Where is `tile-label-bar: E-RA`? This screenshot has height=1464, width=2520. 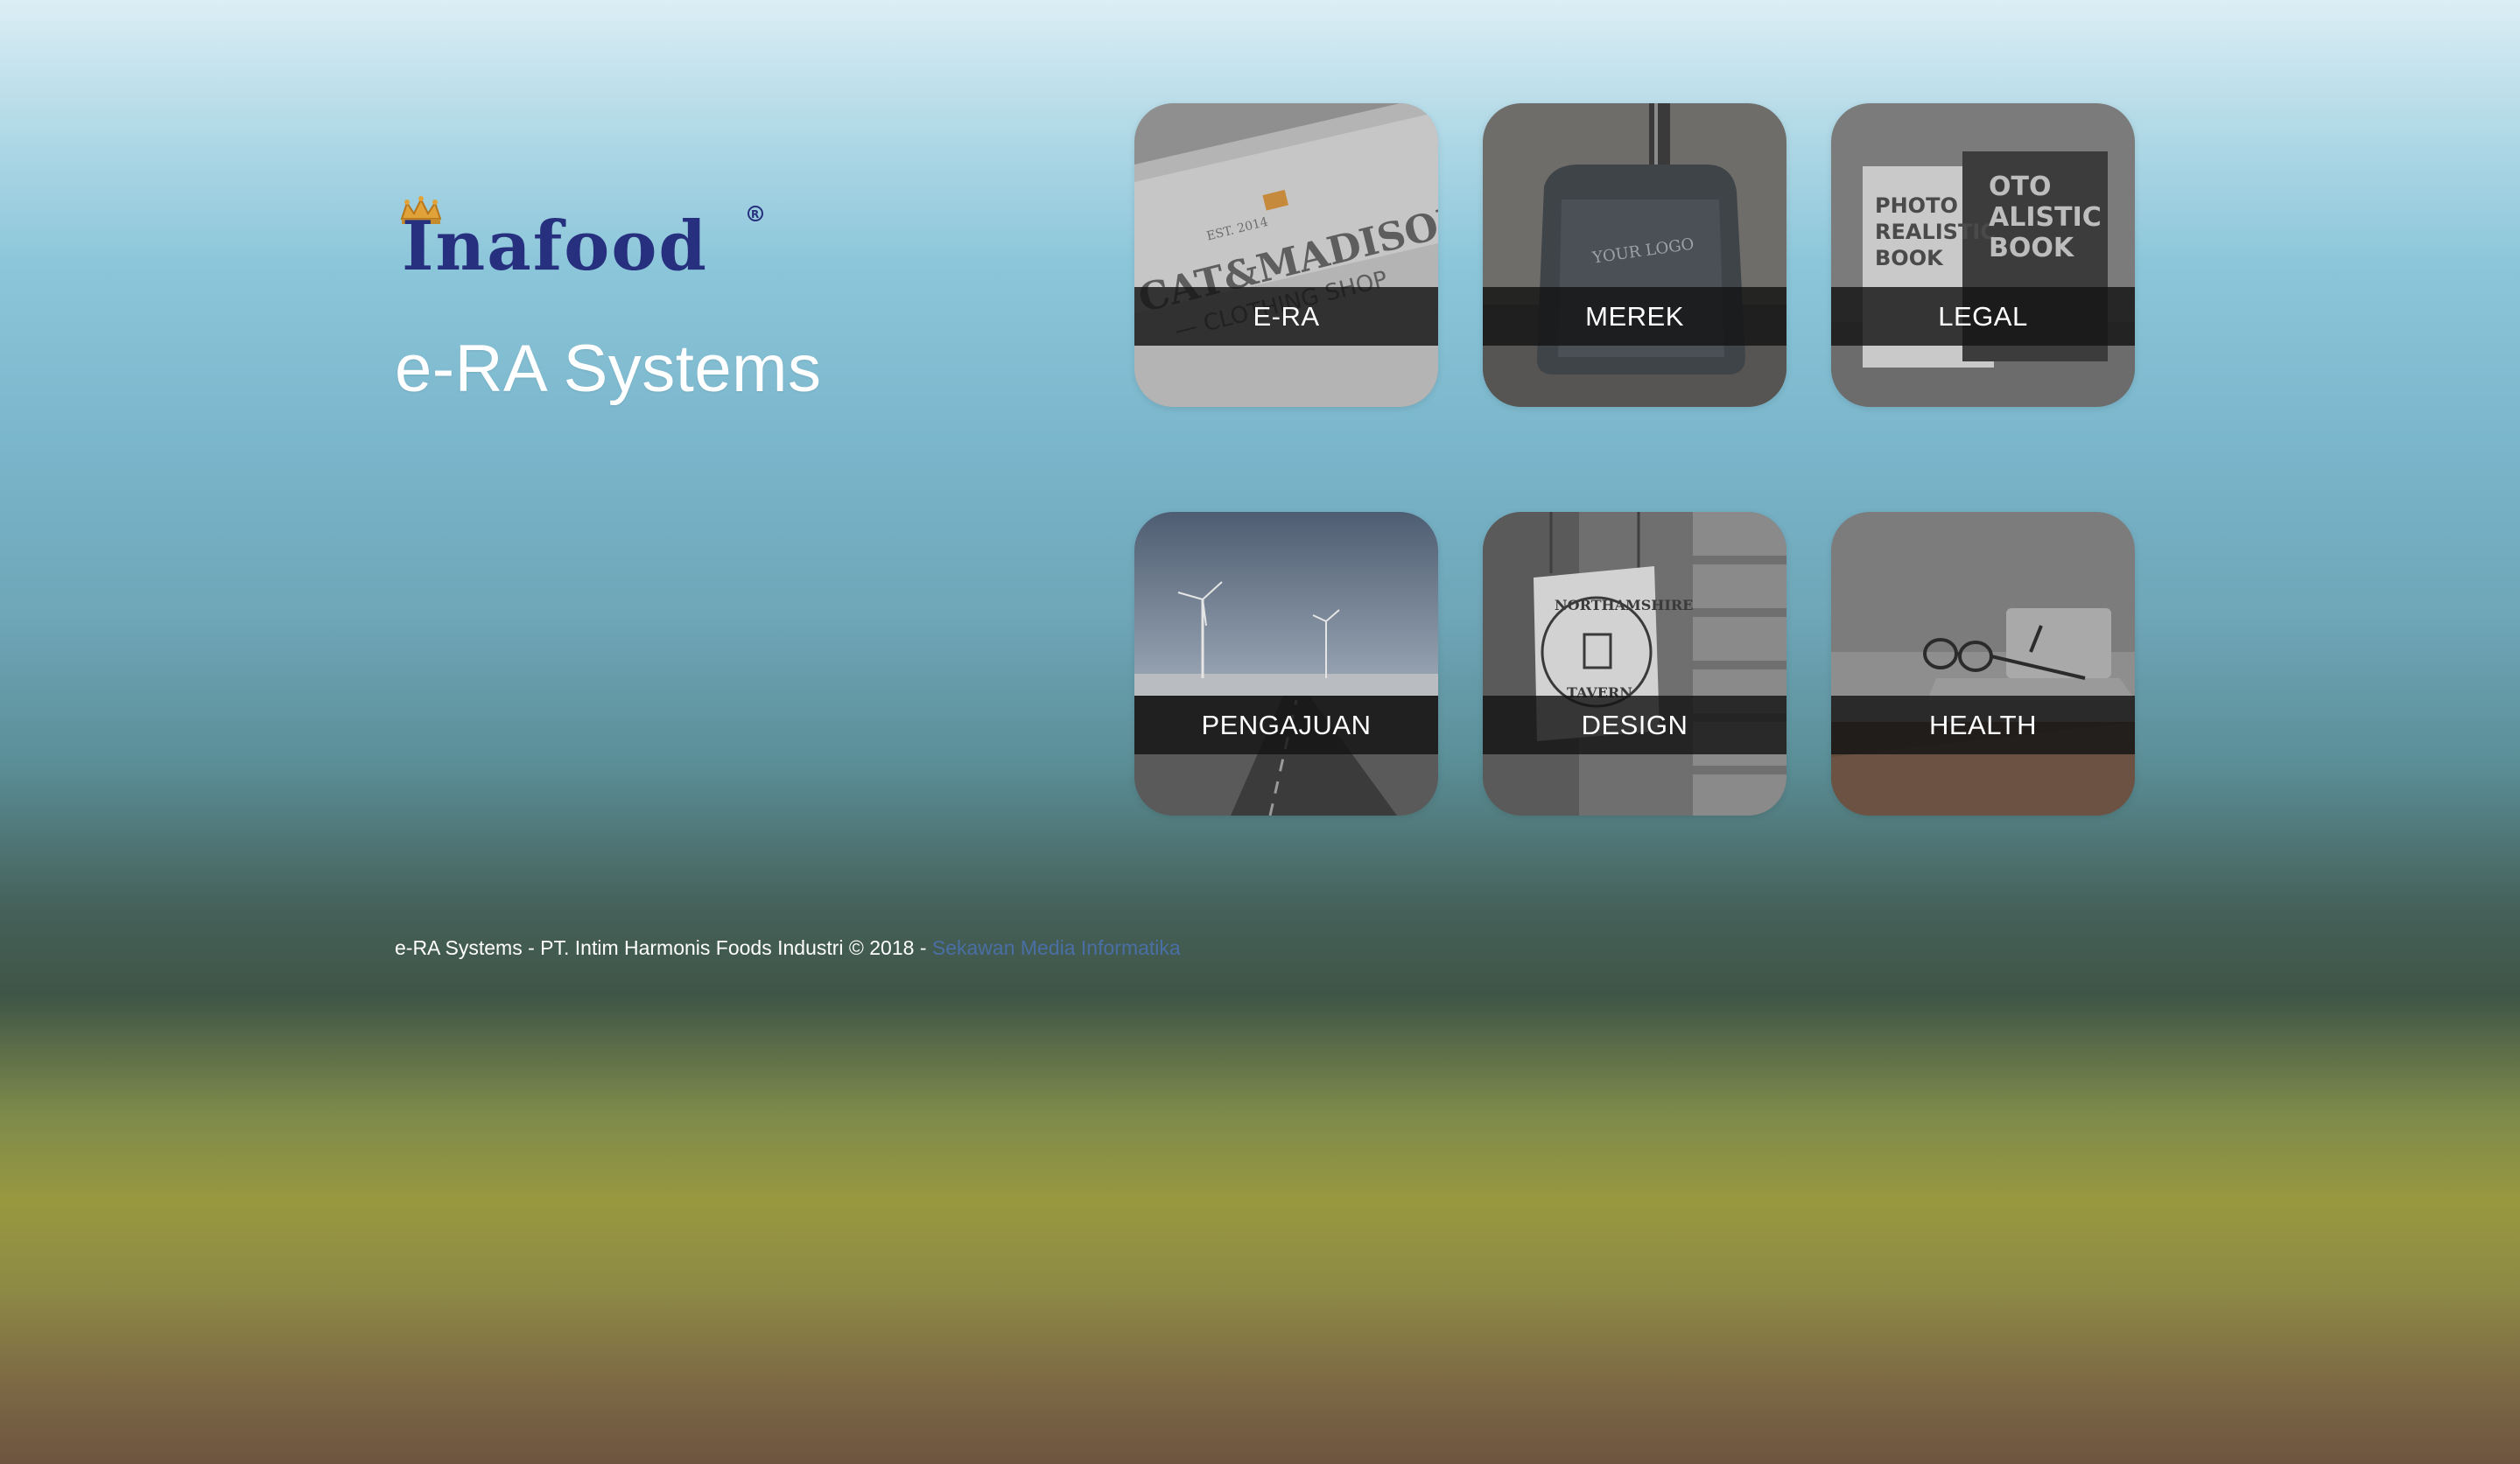 tile-label-bar: E-RA is located at coordinates (1286, 317).